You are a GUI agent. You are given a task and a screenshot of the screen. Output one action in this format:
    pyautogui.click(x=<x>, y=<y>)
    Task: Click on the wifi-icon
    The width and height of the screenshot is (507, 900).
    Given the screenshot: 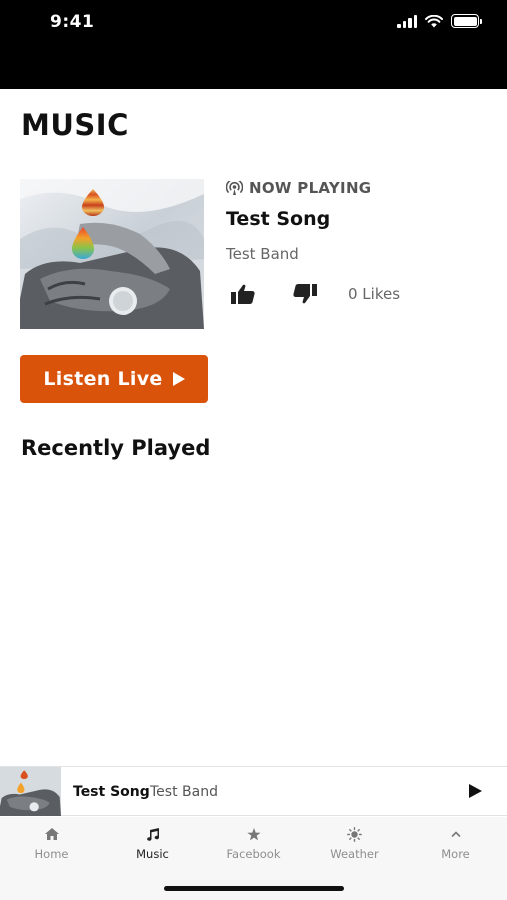 What is the action you would take?
    pyautogui.click(x=434, y=20)
    